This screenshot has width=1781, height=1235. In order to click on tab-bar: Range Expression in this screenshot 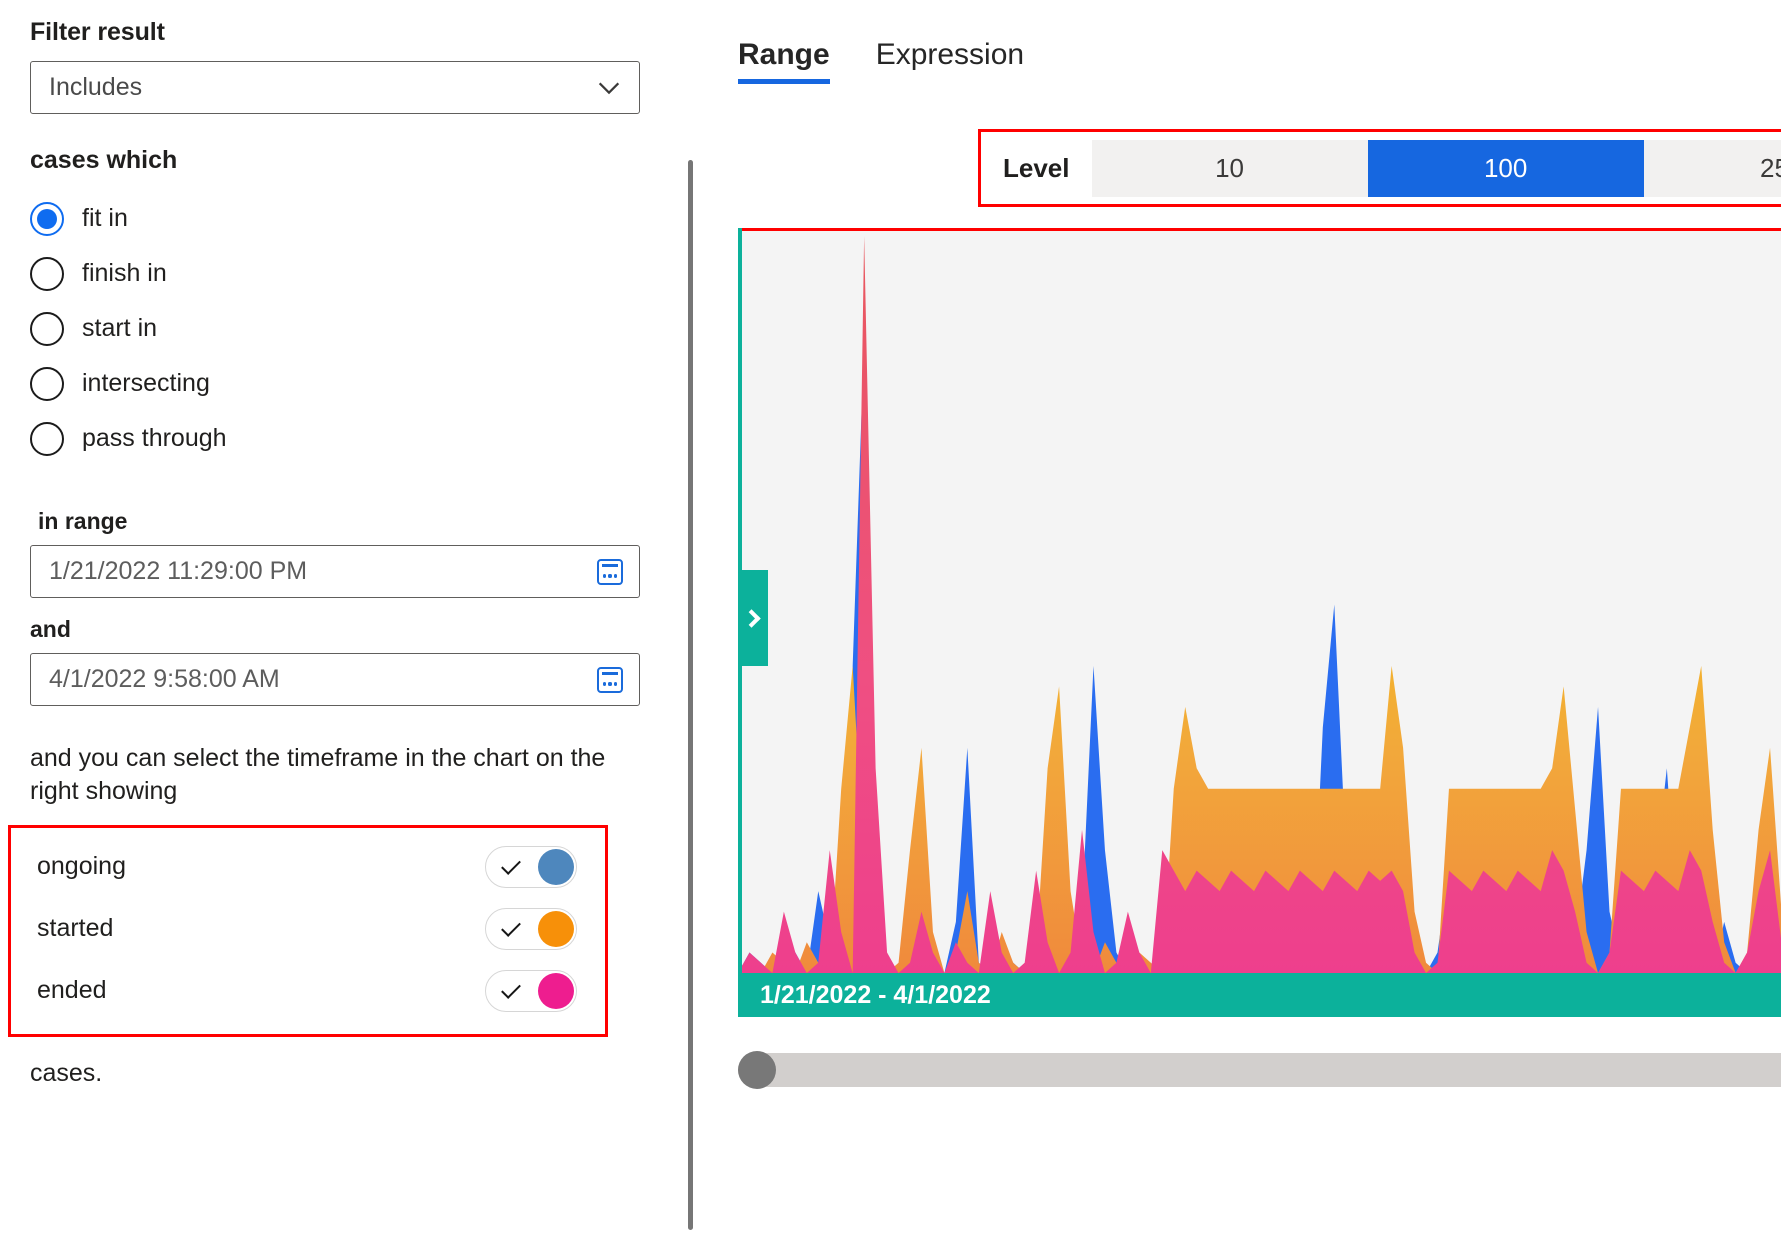, I will do `click(1240, 46)`.